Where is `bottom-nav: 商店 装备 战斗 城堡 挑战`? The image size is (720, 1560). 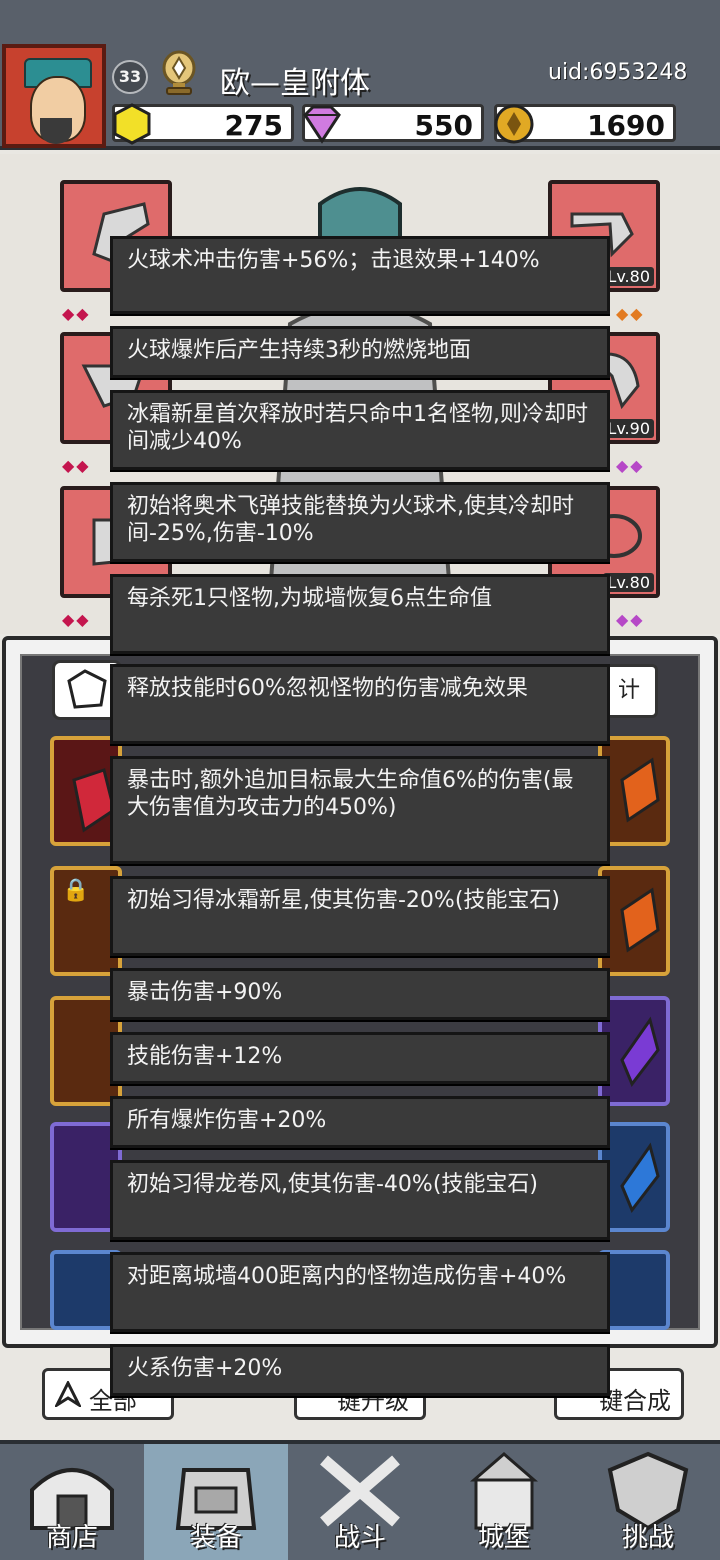 bottom-nav: 商店 装备 战斗 城堡 挑战 is located at coordinates (360, 1500).